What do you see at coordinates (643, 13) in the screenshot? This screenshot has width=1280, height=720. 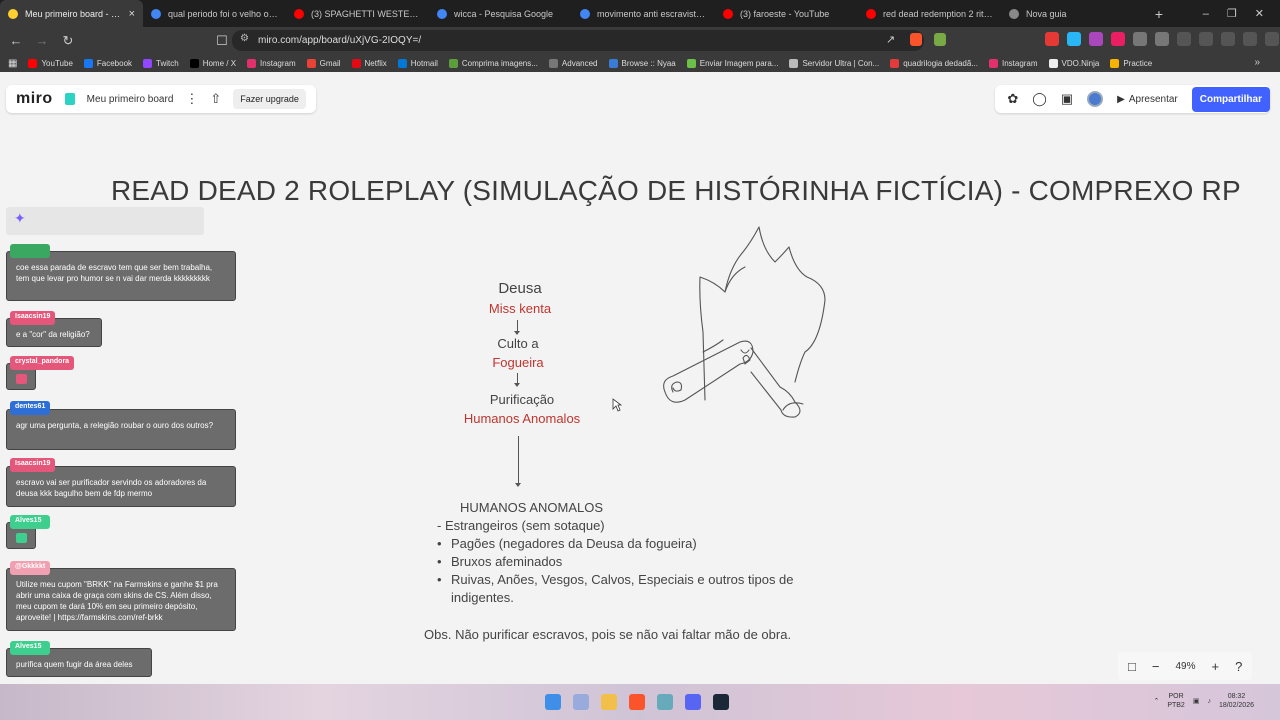 I see `browser-tab: movimento anti escravista - Pe` at bounding box center [643, 13].